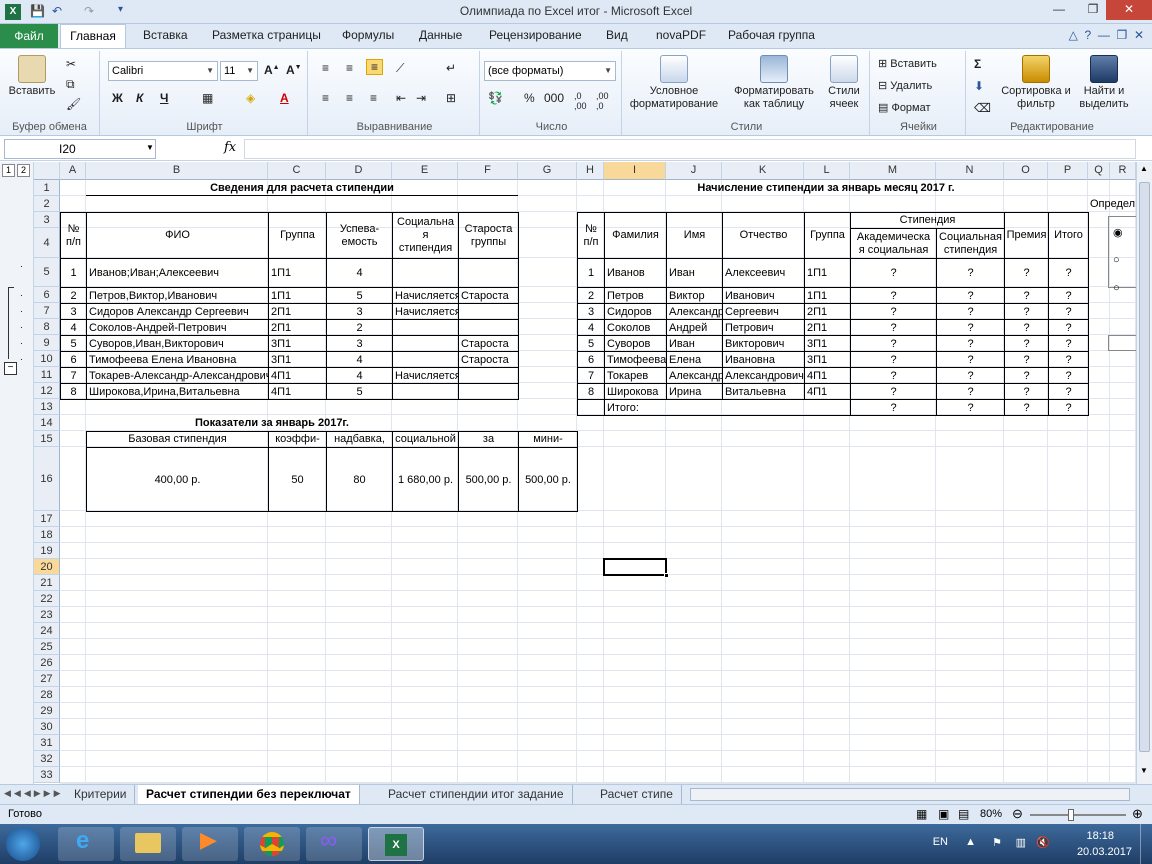 The width and height of the screenshot is (1152, 864). I want to click on left-fio-cell: Тимофеева Елена Ивановна, so click(177, 359).